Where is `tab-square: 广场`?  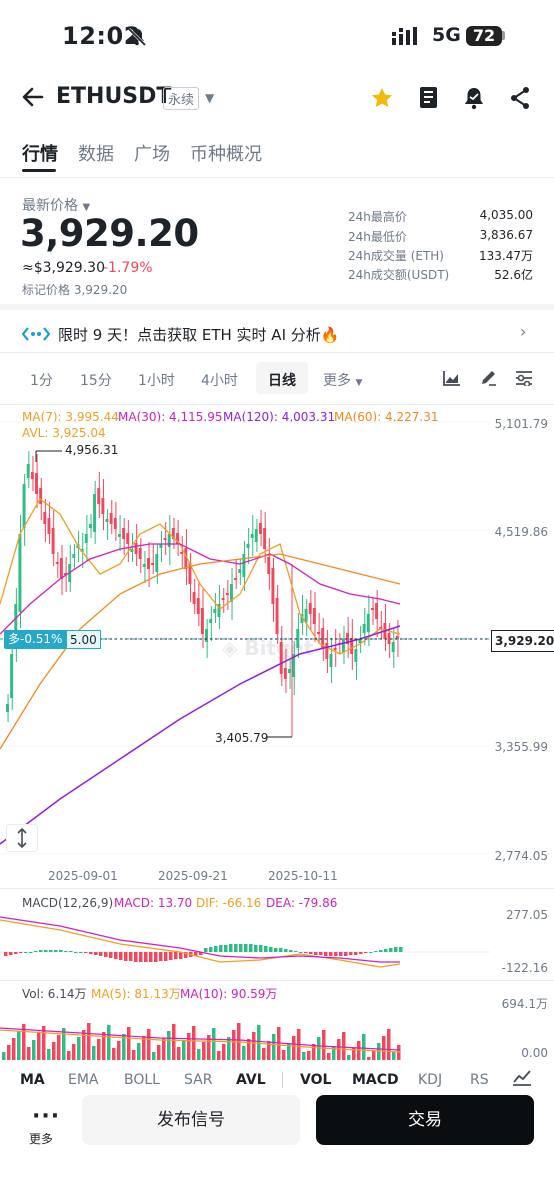 tab-square: 广场 is located at coordinates (152, 153).